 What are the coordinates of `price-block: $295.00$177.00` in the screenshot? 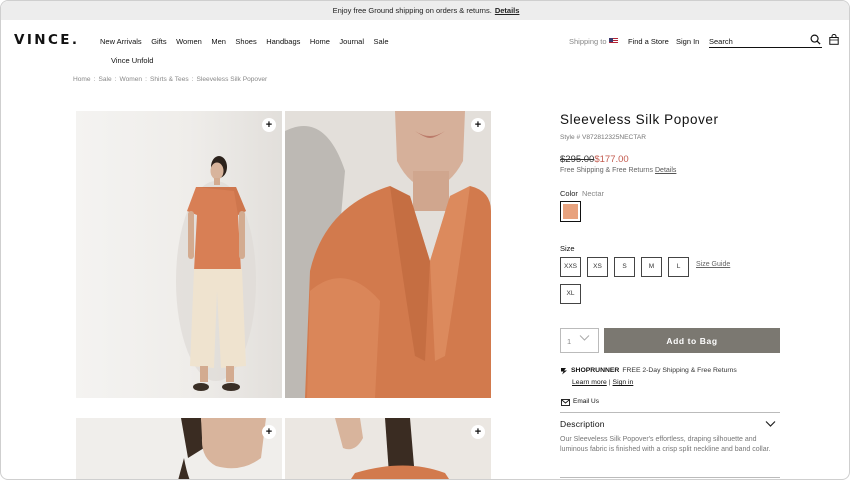 It's located at (594, 159).